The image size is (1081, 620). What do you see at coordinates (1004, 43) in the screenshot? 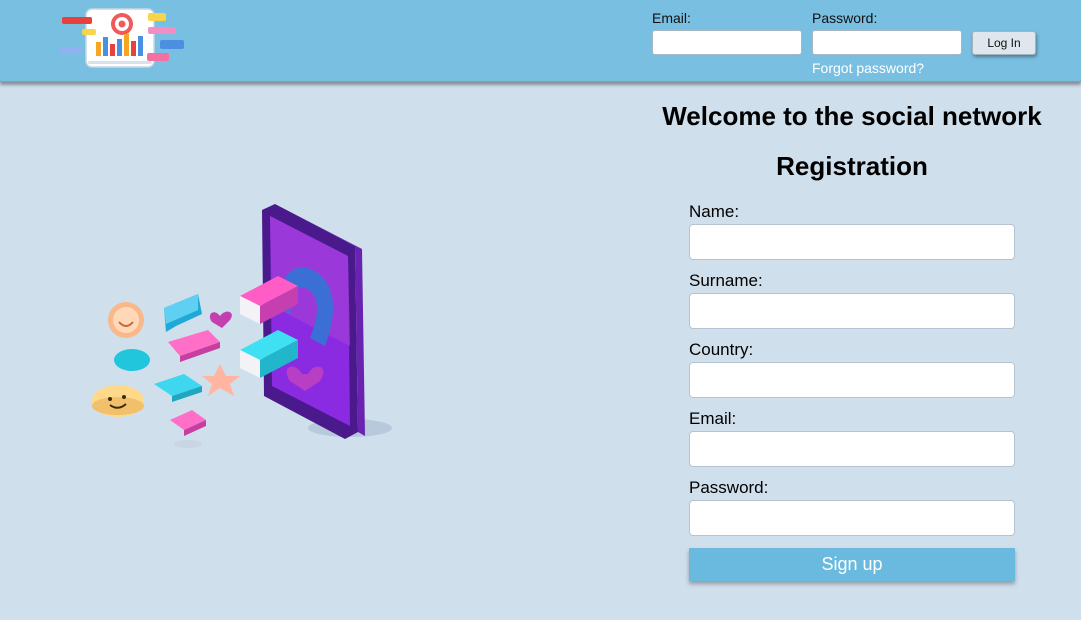
I see `login-button: Log In` at bounding box center [1004, 43].